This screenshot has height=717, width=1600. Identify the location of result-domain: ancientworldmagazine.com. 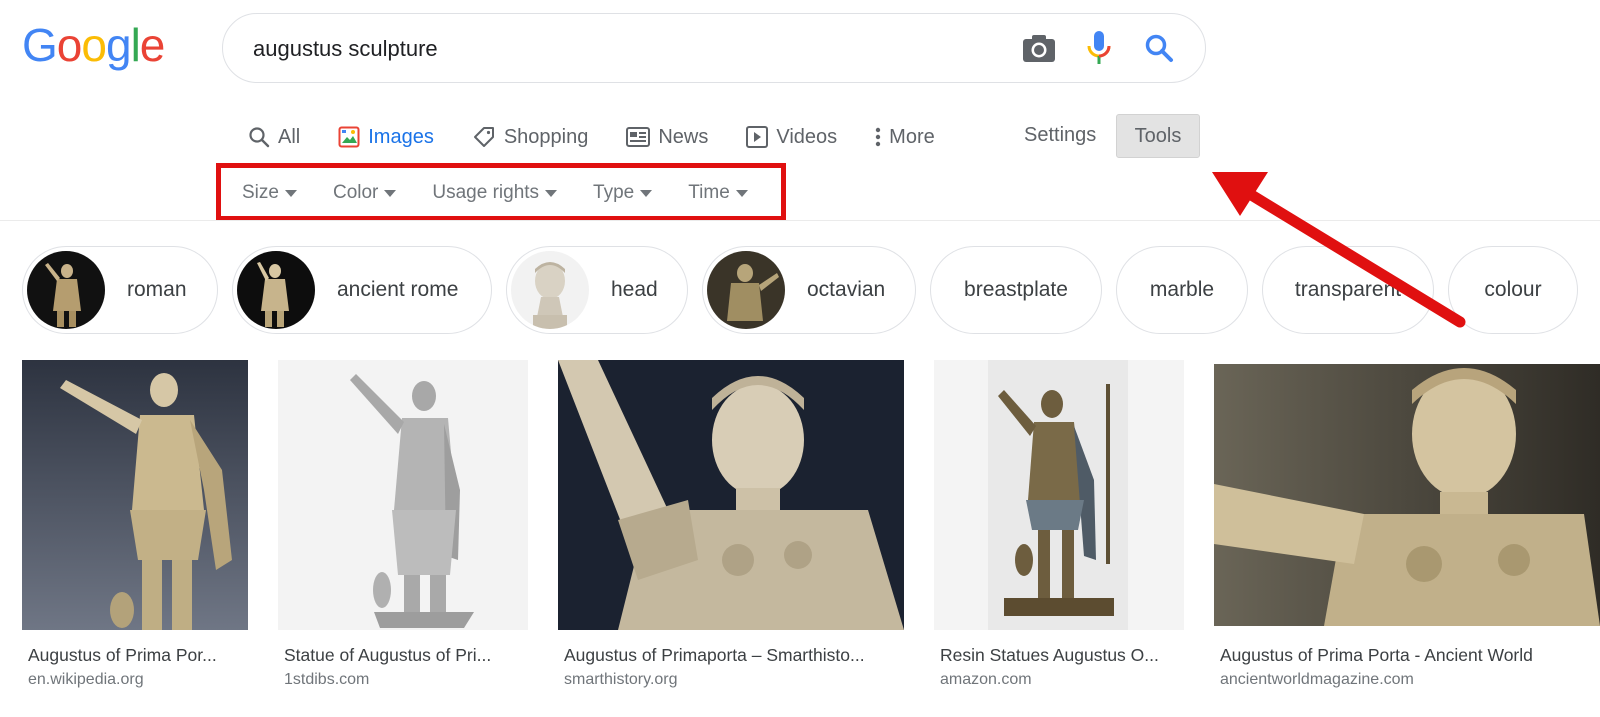
(1317, 679).